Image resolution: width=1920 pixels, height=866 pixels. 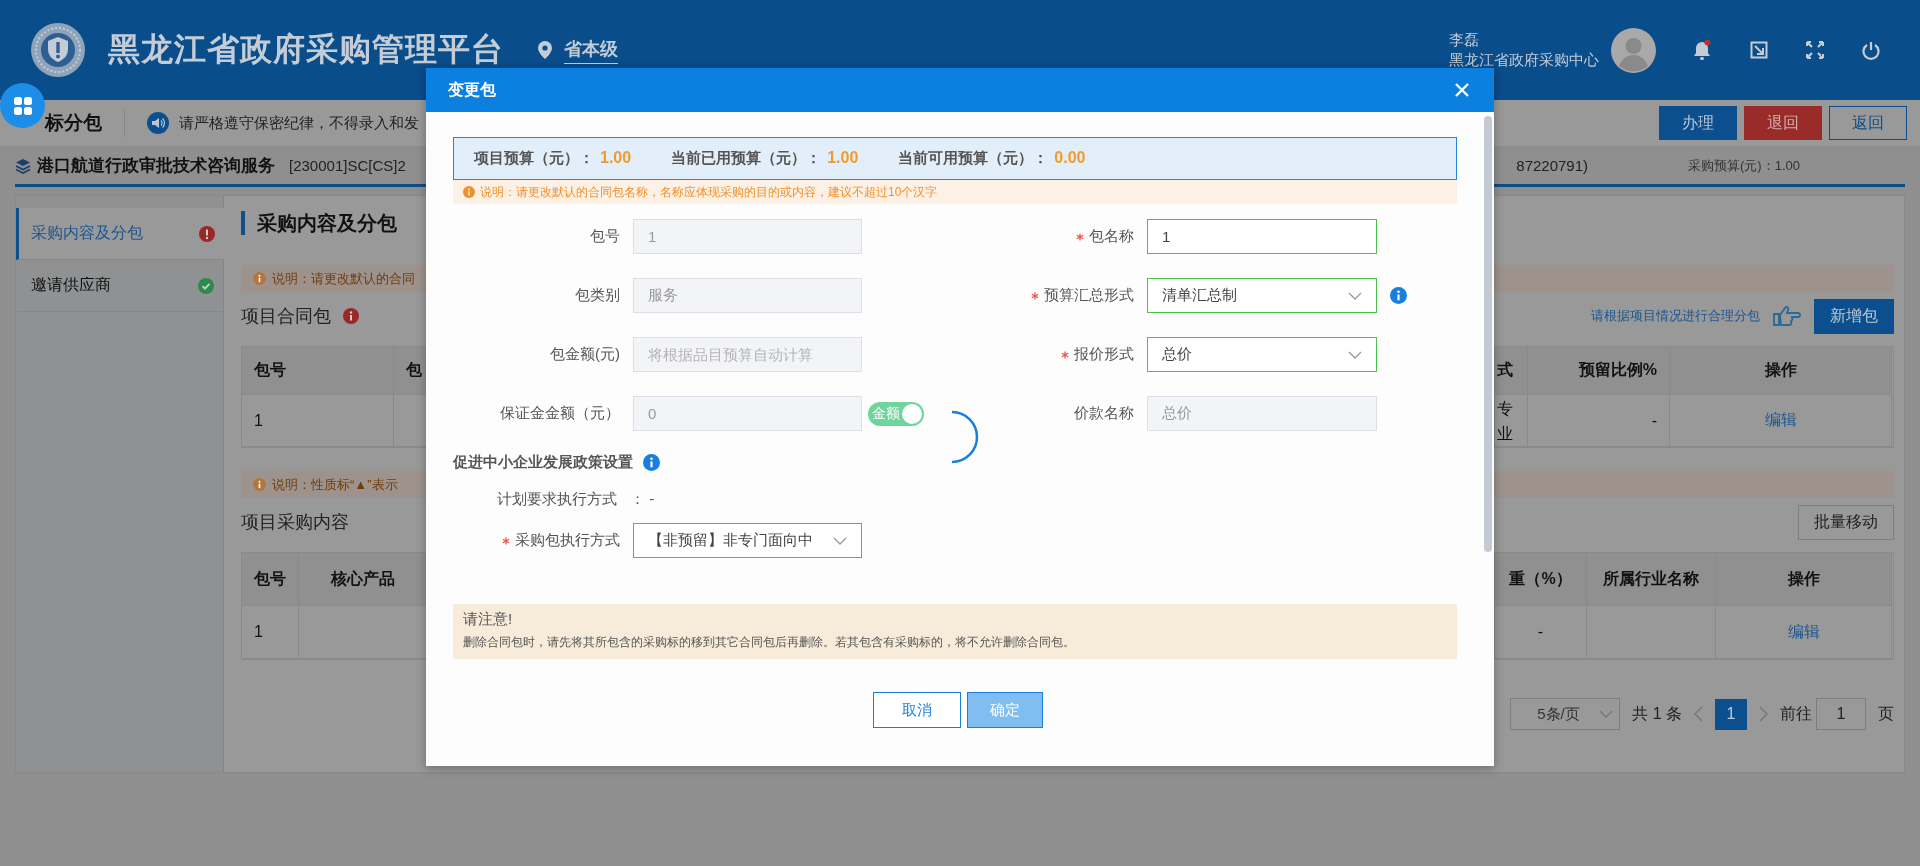 What do you see at coordinates (327, 223) in the screenshot?
I see `section-heading: 采购内容及分包` at bounding box center [327, 223].